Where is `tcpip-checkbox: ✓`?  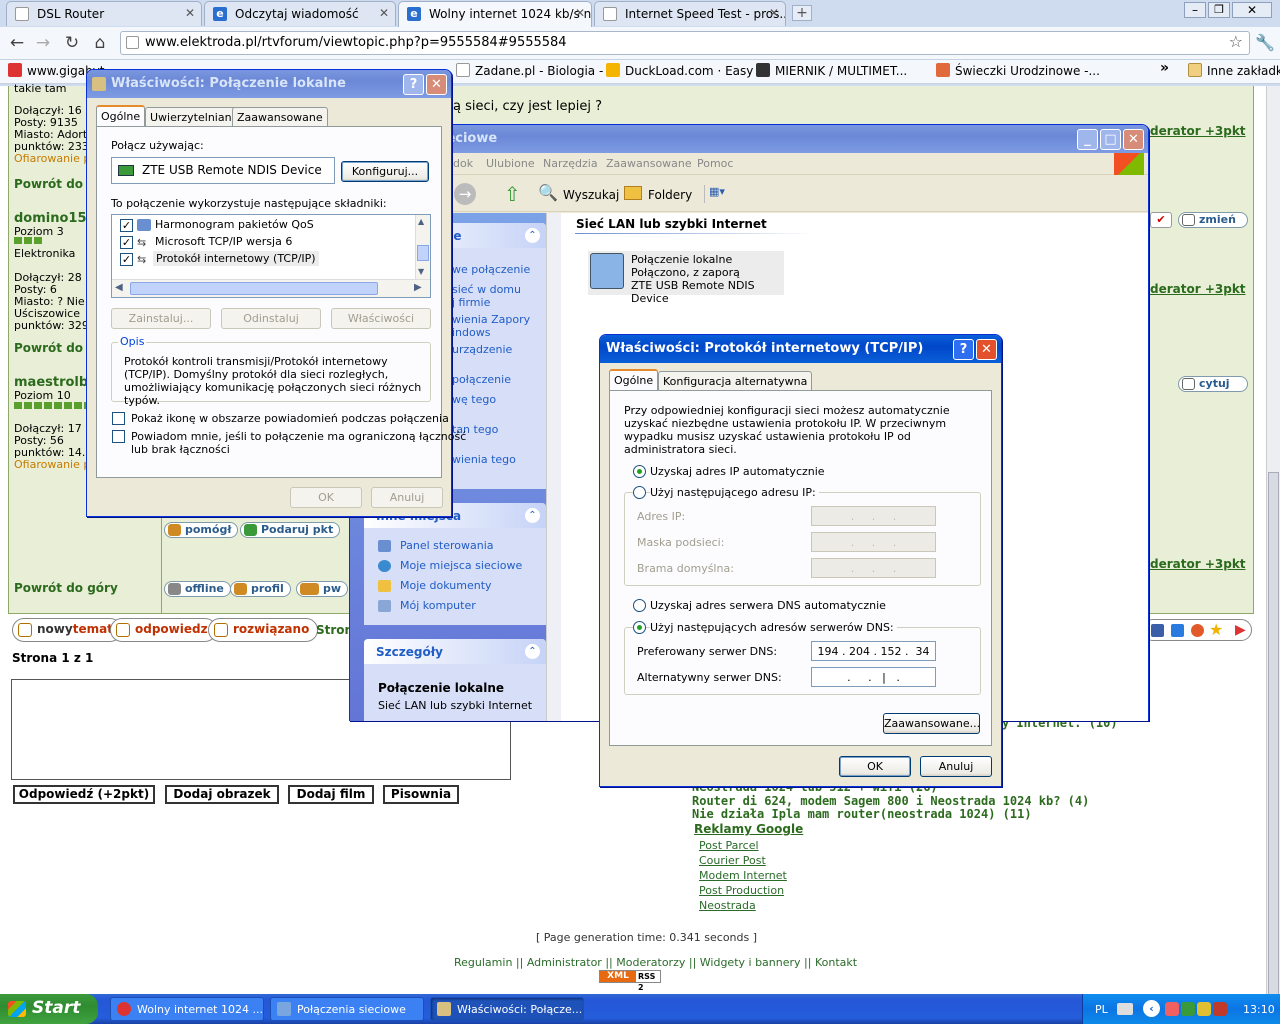 tcpip-checkbox: ✓ is located at coordinates (126, 259).